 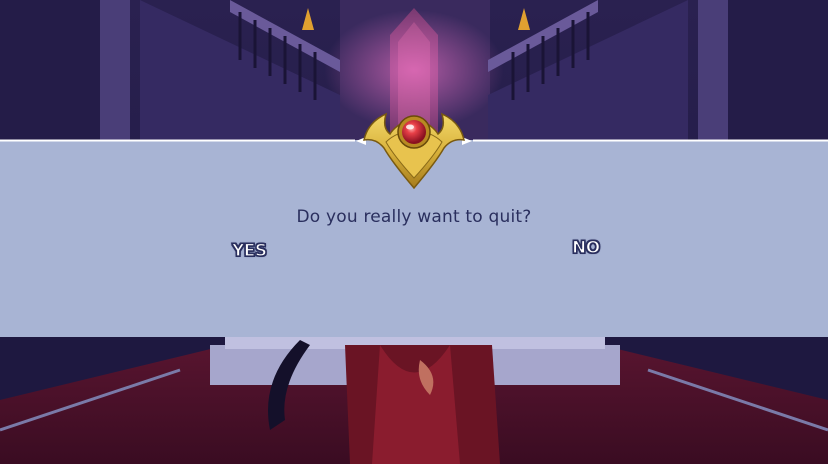 I want to click on divider-right, so click(x=650, y=140).